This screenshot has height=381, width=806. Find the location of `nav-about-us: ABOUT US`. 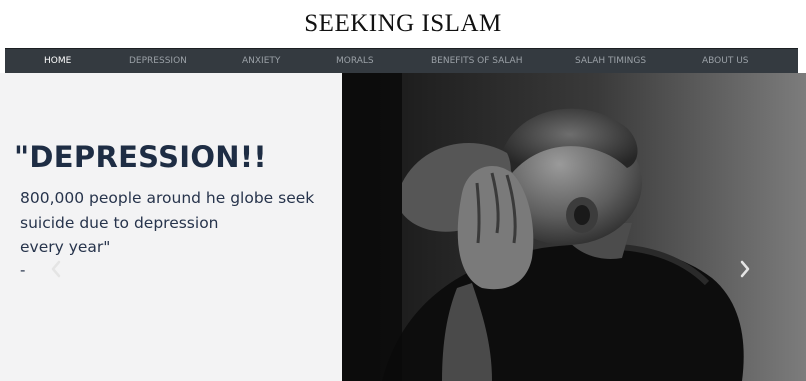

nav-about-us: ABOUT US is located at coordinates (725, 61).